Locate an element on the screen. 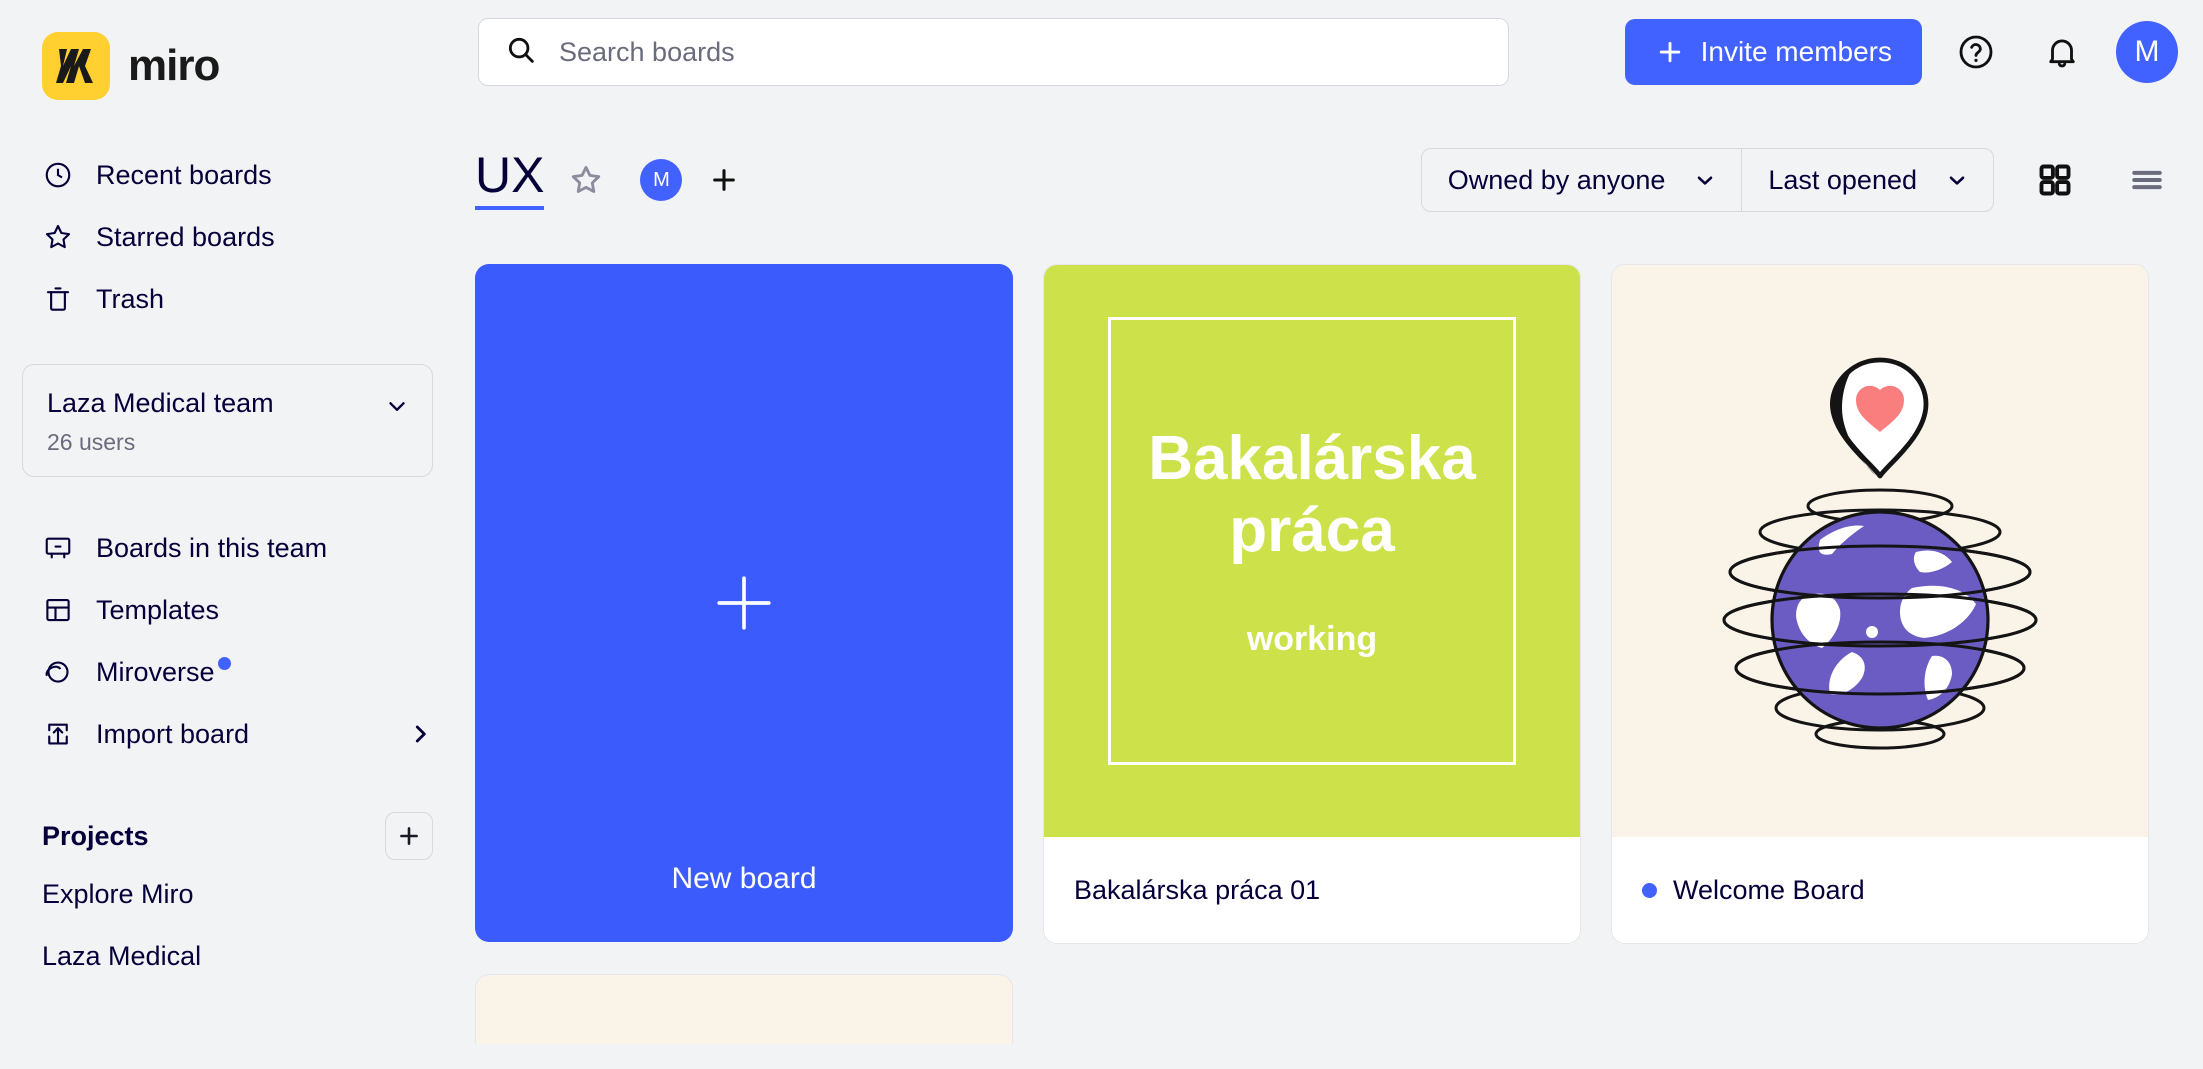 This screenshot has width=2203, height=1069. new-board-label: New board is located at coordinates (744, 878).